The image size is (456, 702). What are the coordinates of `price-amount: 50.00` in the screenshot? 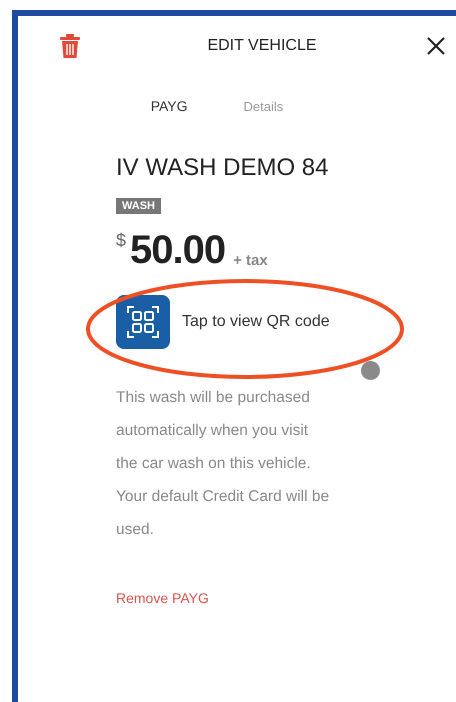 It's located at (178, 250).